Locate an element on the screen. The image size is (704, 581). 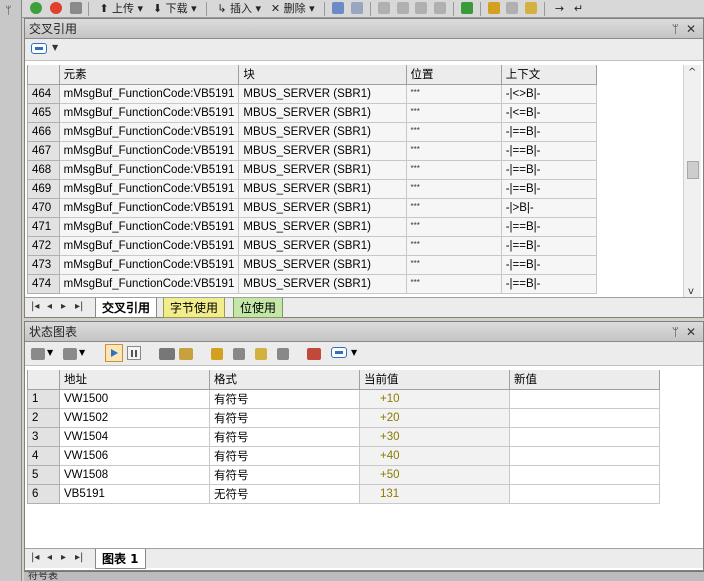
network-icon is located at coordinates (338, 8).